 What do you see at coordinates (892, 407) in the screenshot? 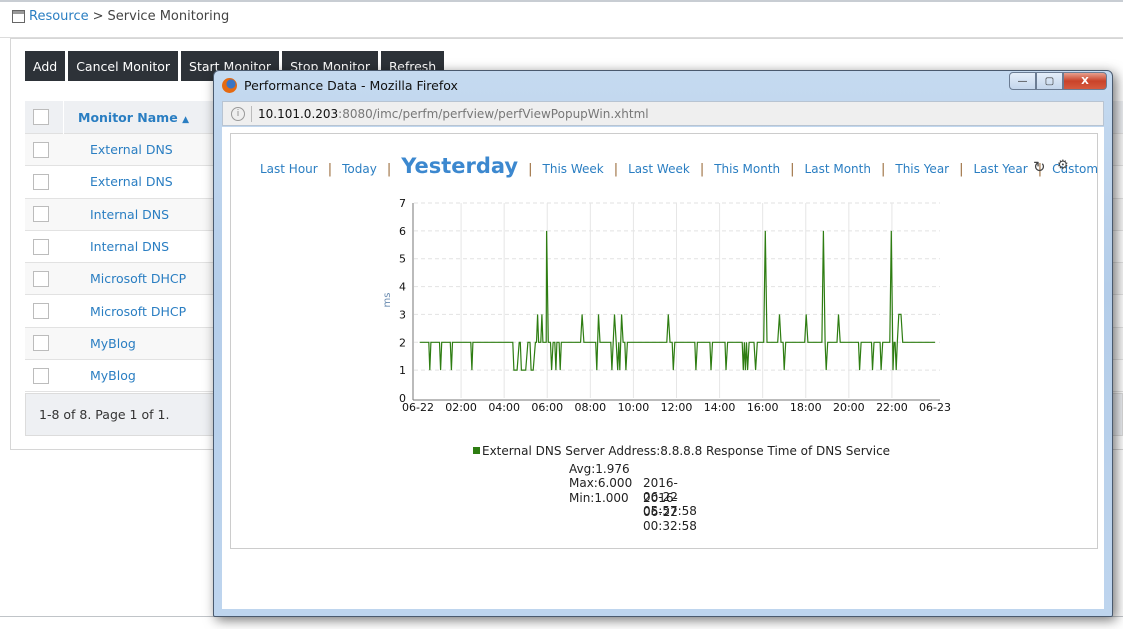
I see `x-tick-label: 22:00` at bounding box center [892, 407].